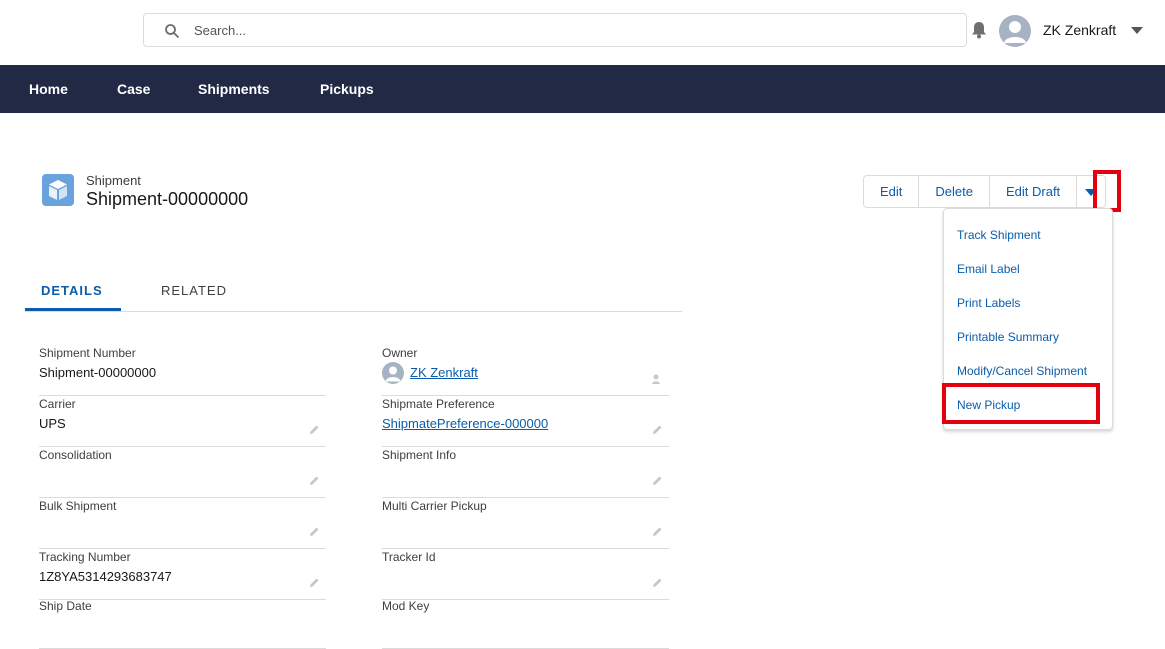  What do you see at coordinates (1022, 371) in the screenshot?
I see `menu-item-modify-cancel-shipment: Modify/Cancel Shipment` at bounding box center [1022, 371].